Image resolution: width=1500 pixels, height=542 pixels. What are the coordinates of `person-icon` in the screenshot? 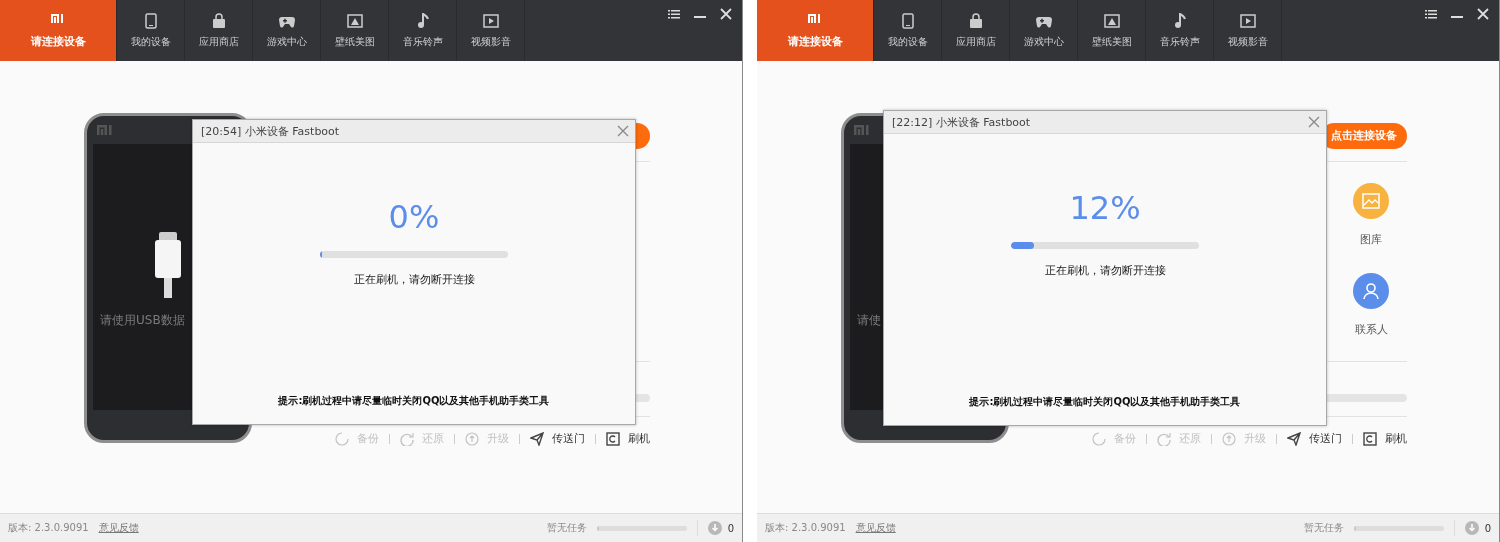 It's located at (1371, 291).